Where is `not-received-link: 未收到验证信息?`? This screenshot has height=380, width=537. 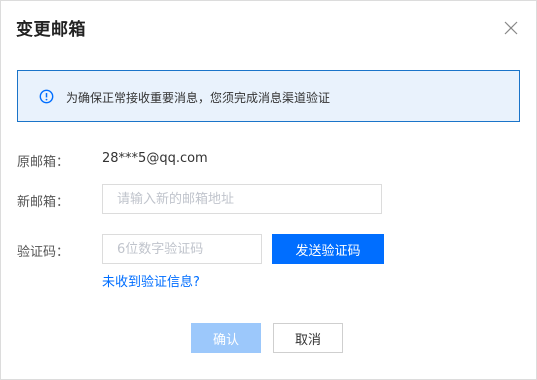
not-received-link: 未收到验证信息? is located at coordinates (151, 280).